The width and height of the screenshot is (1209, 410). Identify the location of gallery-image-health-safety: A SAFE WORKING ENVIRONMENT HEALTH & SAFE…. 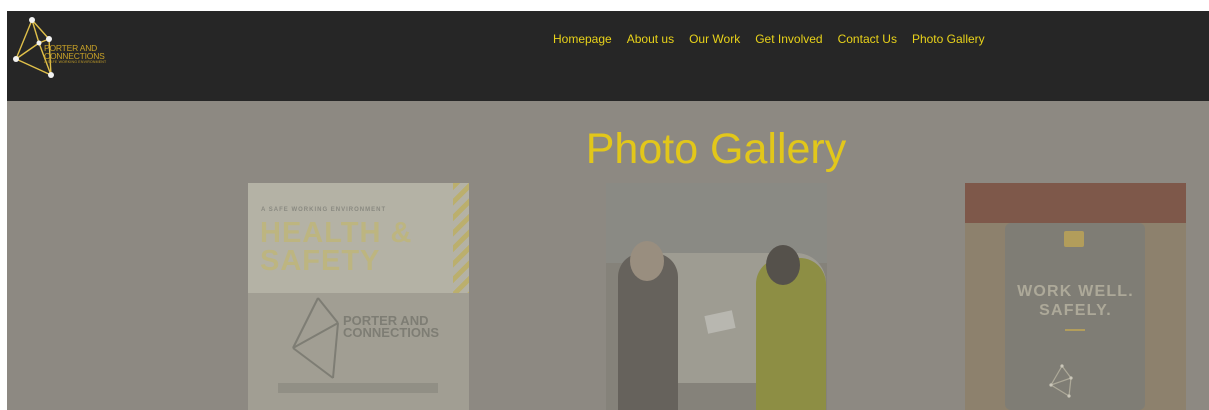
(358, 296).